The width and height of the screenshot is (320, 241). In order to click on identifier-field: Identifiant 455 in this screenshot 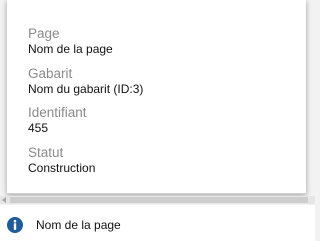, I will do `click(57, 120)`.